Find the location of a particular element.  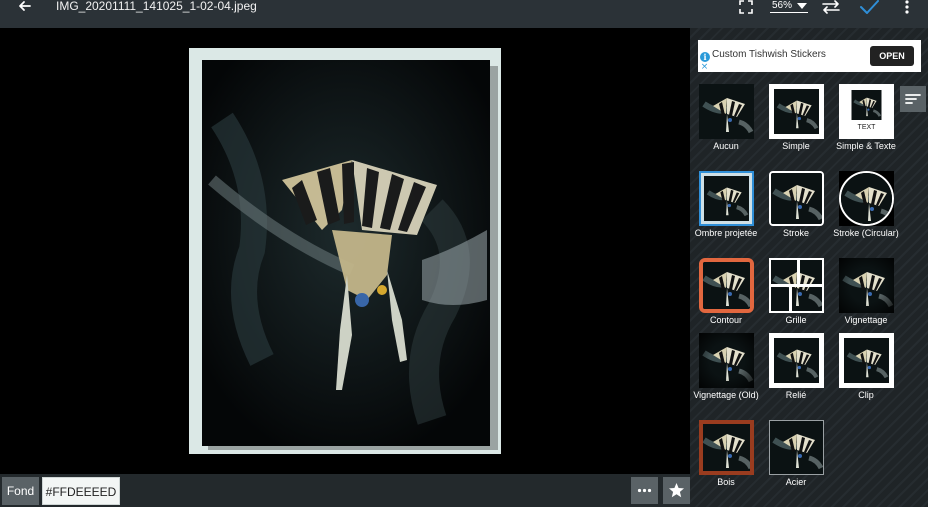

more-options-button is located at coordinates (907, 8).